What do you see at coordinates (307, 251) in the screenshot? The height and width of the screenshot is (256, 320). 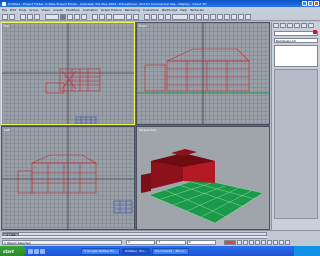 I see `system-tray` at bounding box center [307, 251].